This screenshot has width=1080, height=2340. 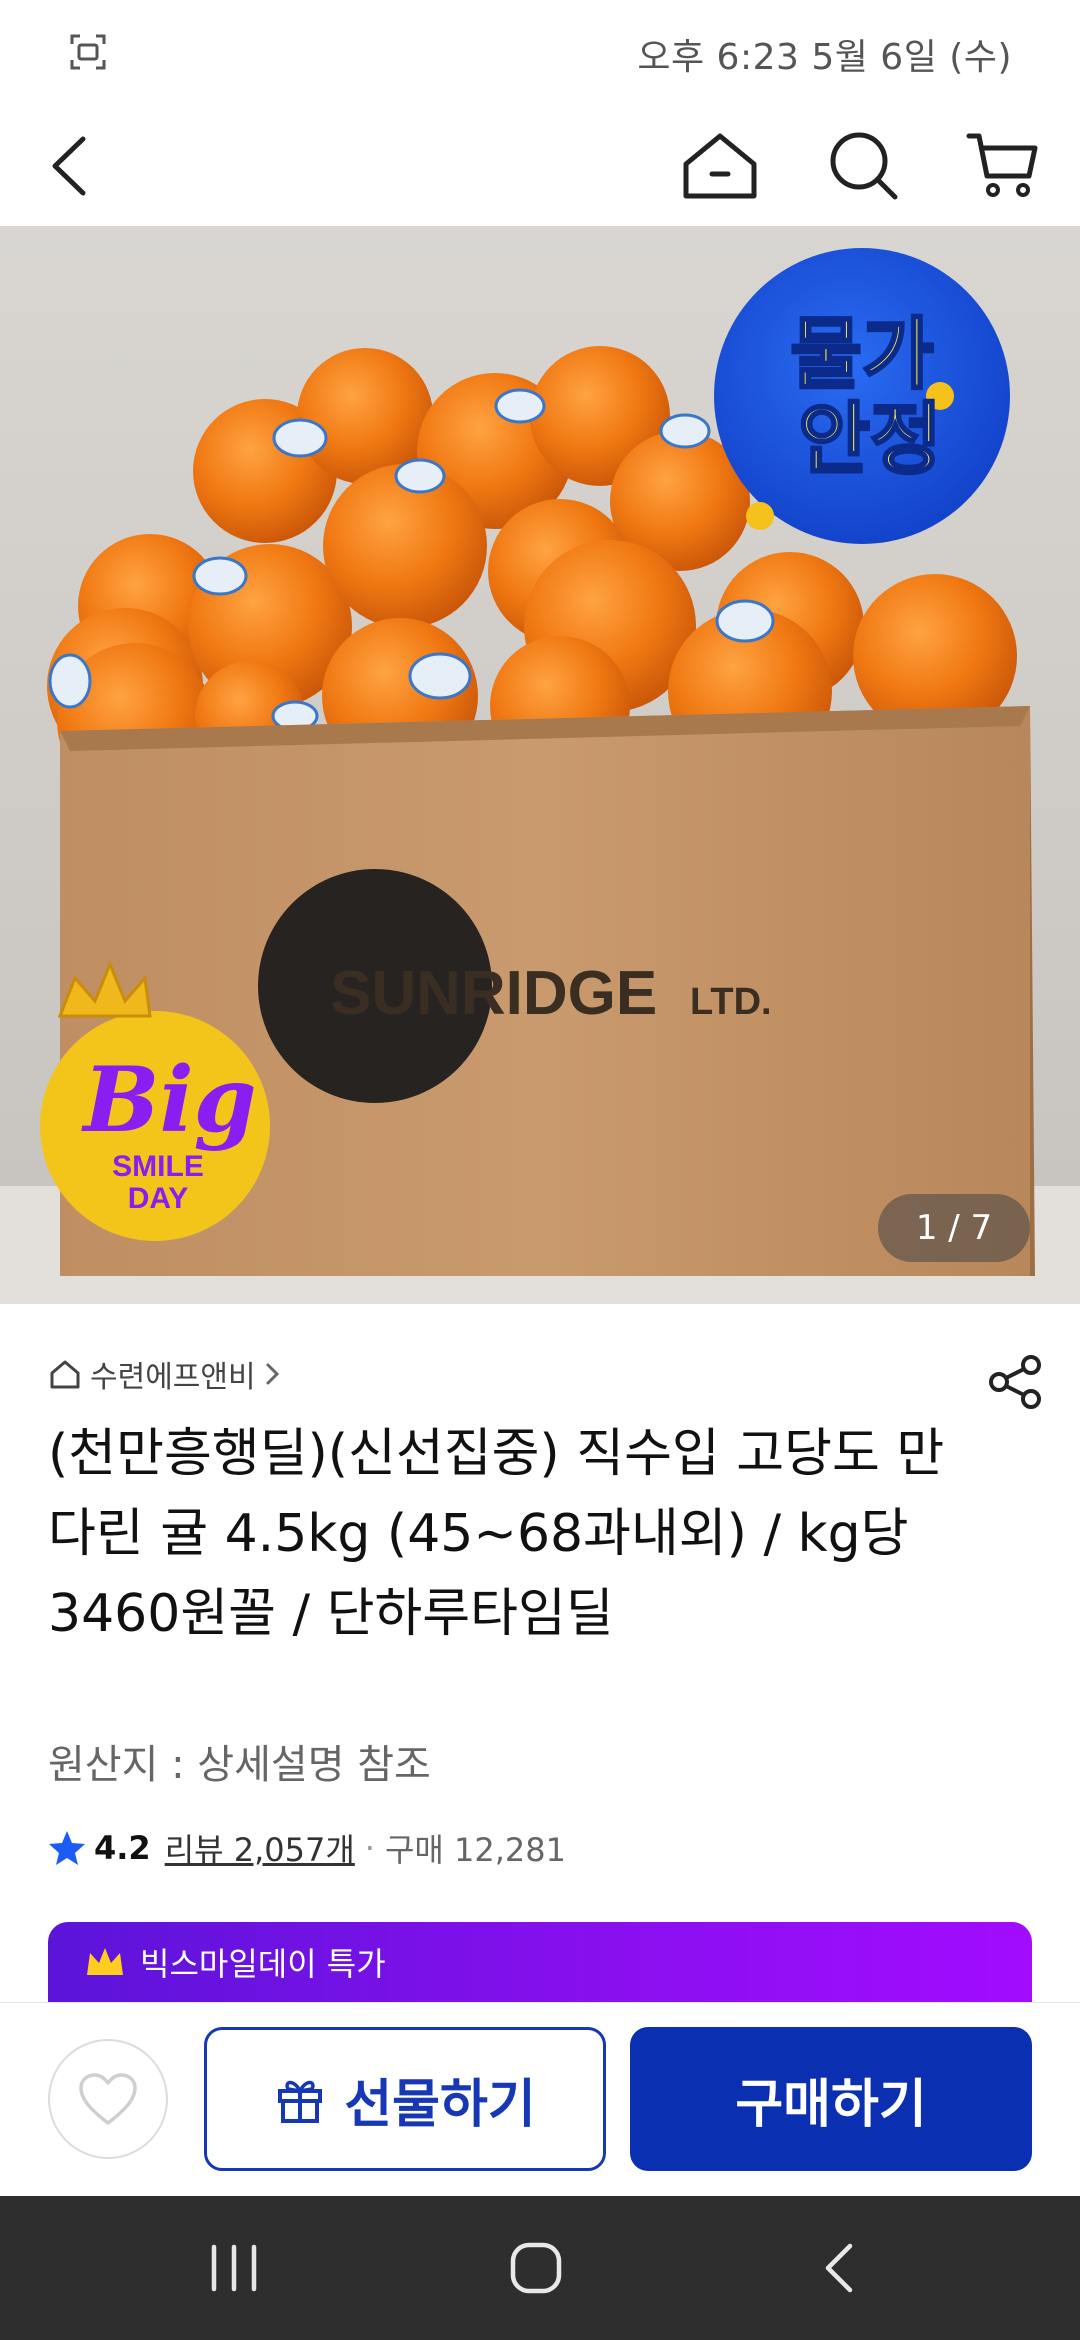 What do you see at coordinates (731, 1002) in the screenshot?
I see `box-brand-suffix: LTD.` at bounding box center [731, 1002].